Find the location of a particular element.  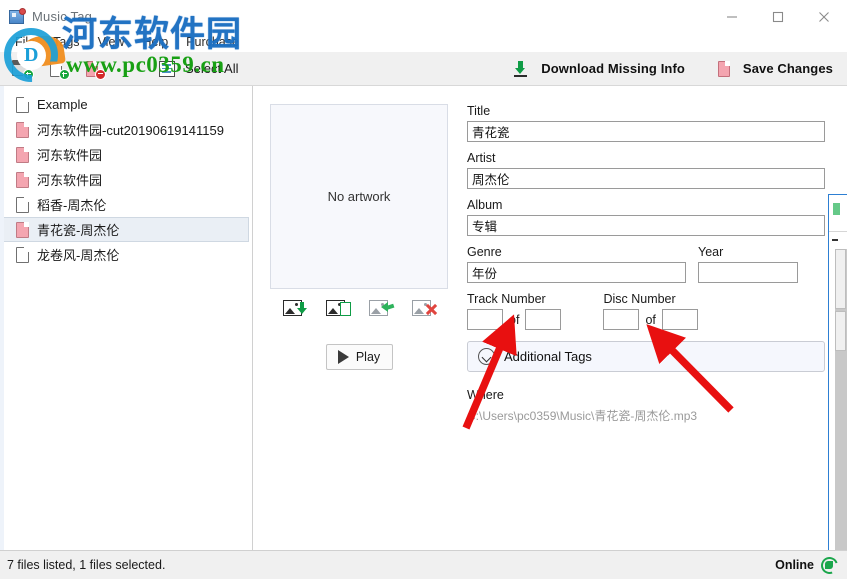

menu-item-view: View is located at coordinates (111, 42).